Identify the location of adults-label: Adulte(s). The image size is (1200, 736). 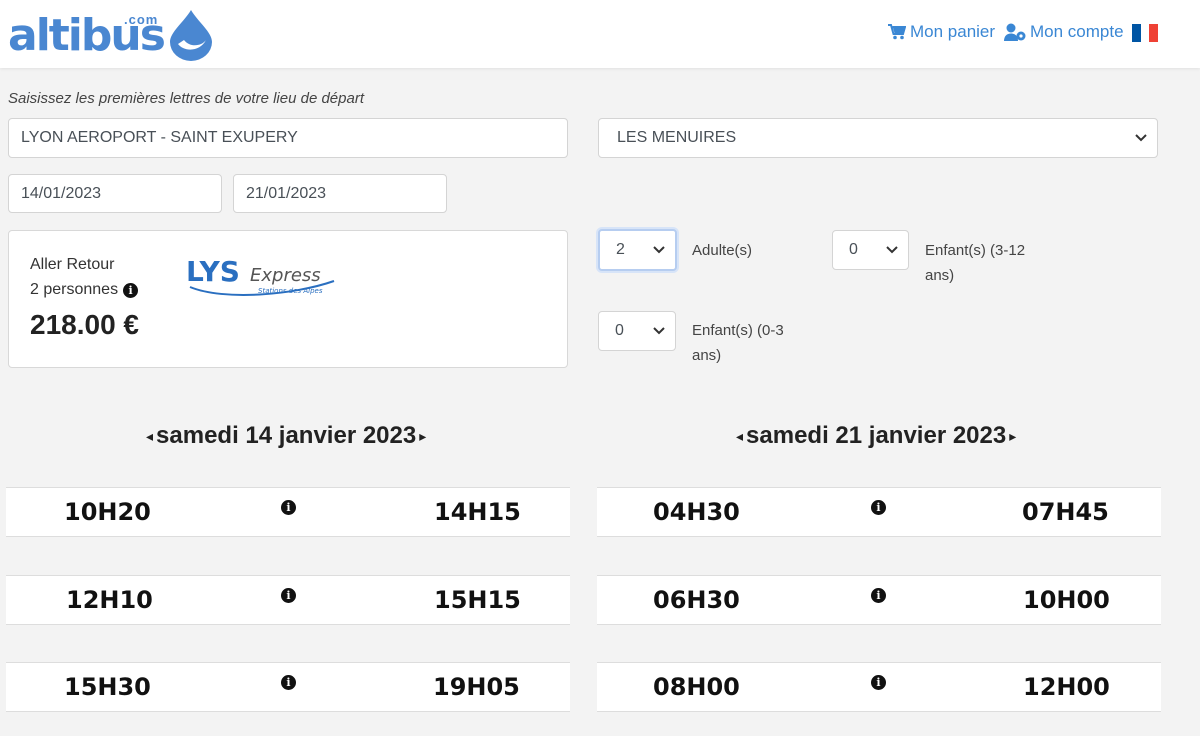
(722, 250).